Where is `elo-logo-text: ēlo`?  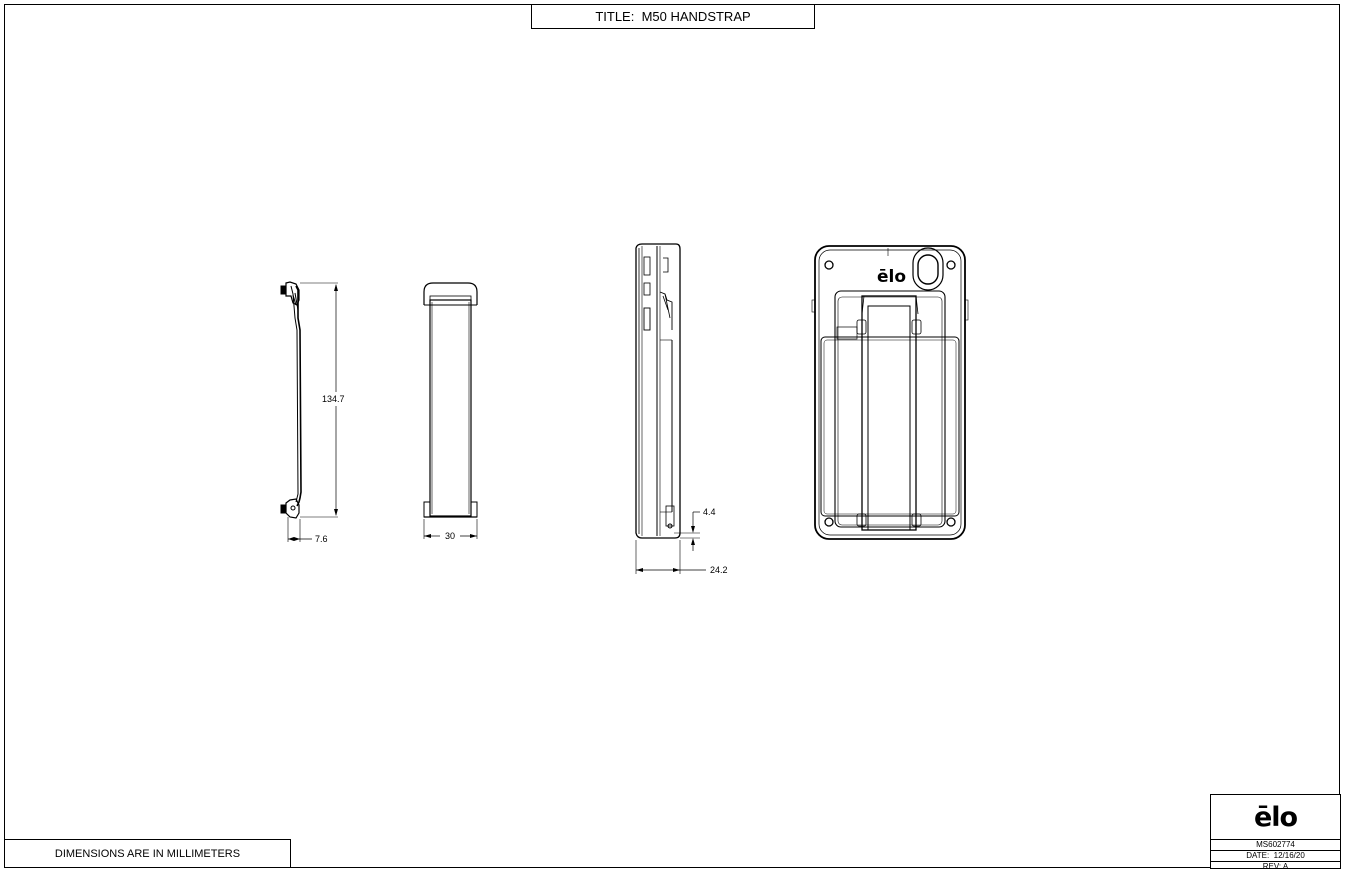
elo-logo-text: ēlo is located at coordinates (1275, 817).